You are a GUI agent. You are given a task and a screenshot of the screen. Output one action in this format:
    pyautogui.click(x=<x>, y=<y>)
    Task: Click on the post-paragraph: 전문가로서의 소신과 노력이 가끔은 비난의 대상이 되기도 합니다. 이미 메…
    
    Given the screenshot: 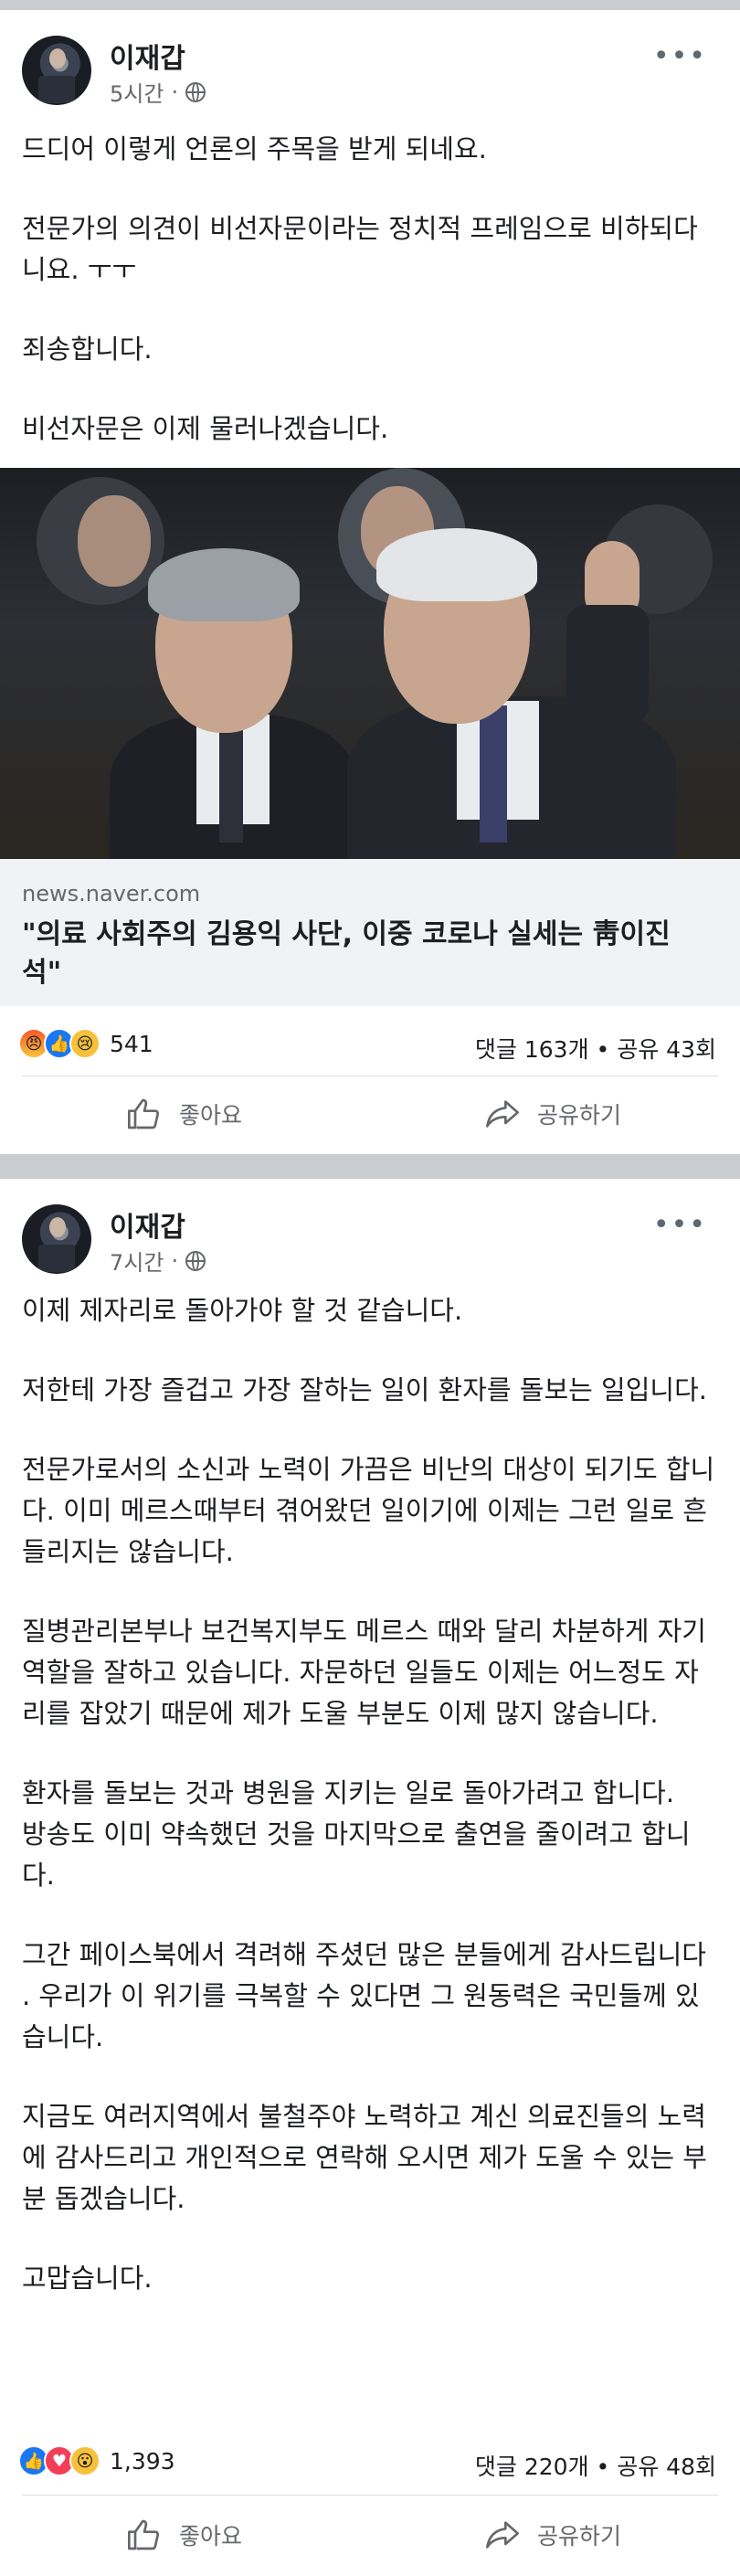 What is the action you would take?
    pyautogui.click(x=368, y=1510)
    